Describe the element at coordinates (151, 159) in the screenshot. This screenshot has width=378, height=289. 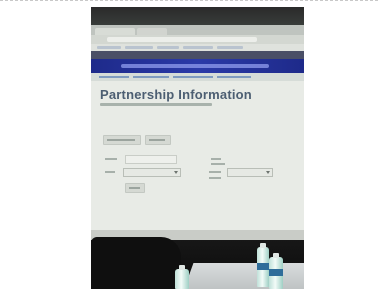
I see `text-input` at that location.